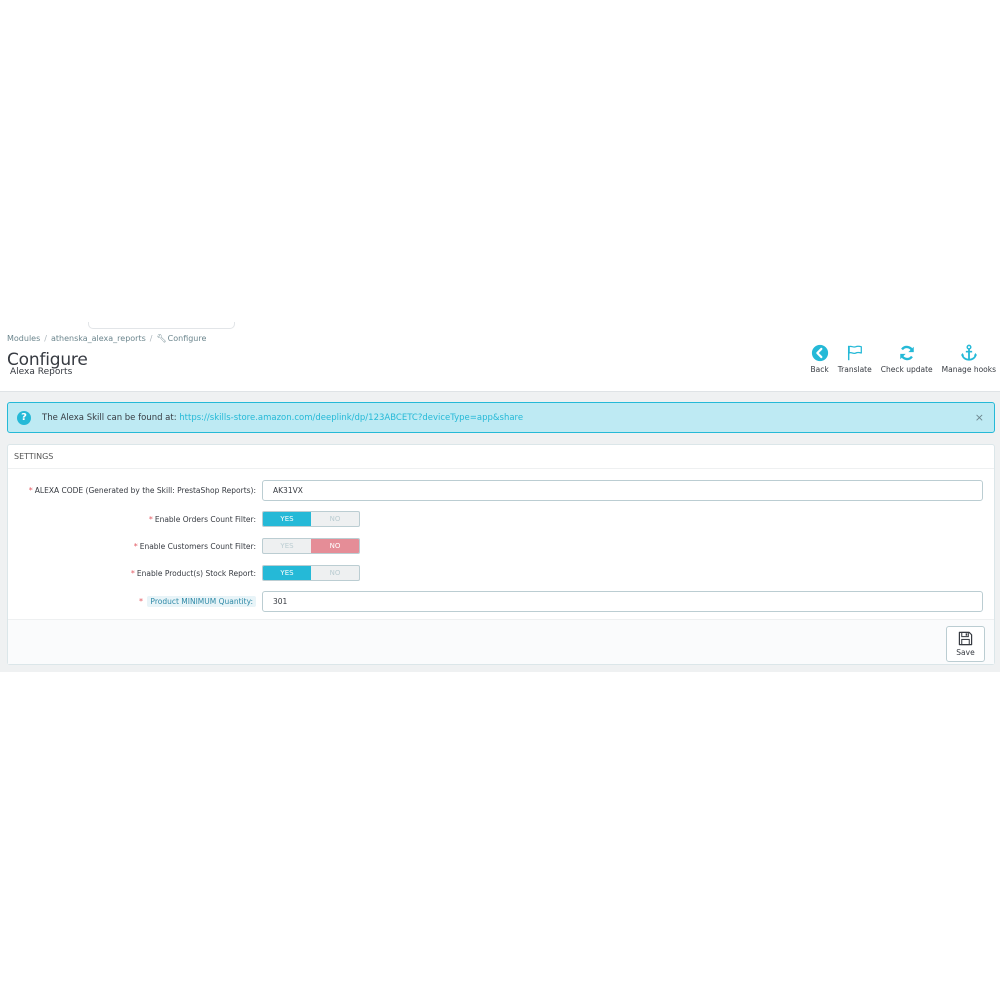 This screenshot has width=1000, height=1000. Describe the element at coordinates (161, 338) in the screenshot. I see `wrench-icon: 🔧︎` at that location.